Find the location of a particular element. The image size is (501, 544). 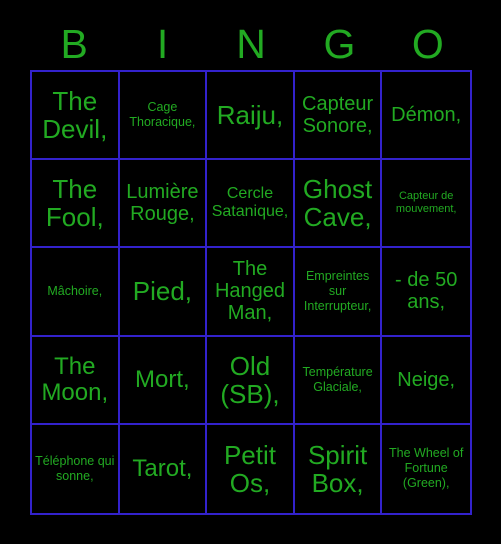

bingo-cell: Capteur de mouvement, is located at coordinates (426, 204).